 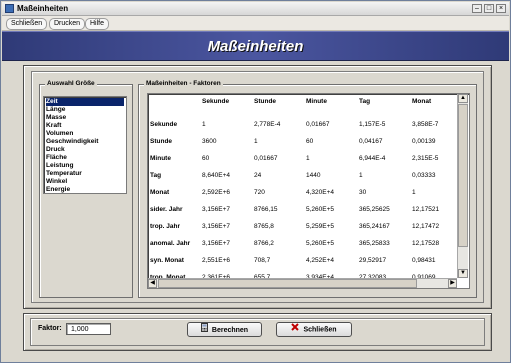 I want to click on maximize-button: □, so click(x=489, y=8).